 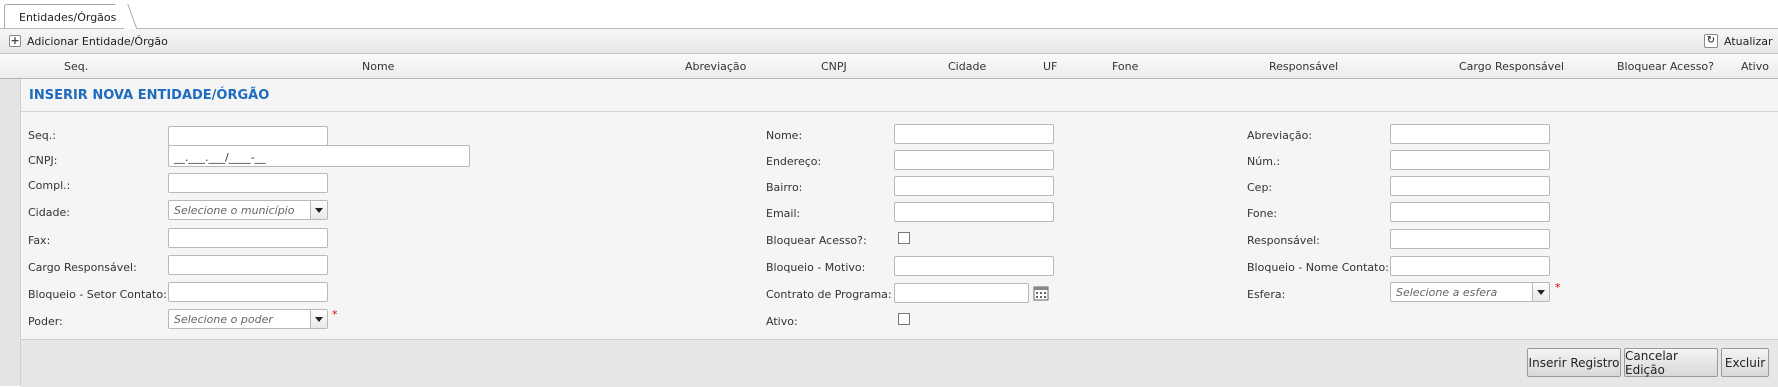 I want to click on tab-bar: Entidades/Órgãos, so click(x=889, y=14).